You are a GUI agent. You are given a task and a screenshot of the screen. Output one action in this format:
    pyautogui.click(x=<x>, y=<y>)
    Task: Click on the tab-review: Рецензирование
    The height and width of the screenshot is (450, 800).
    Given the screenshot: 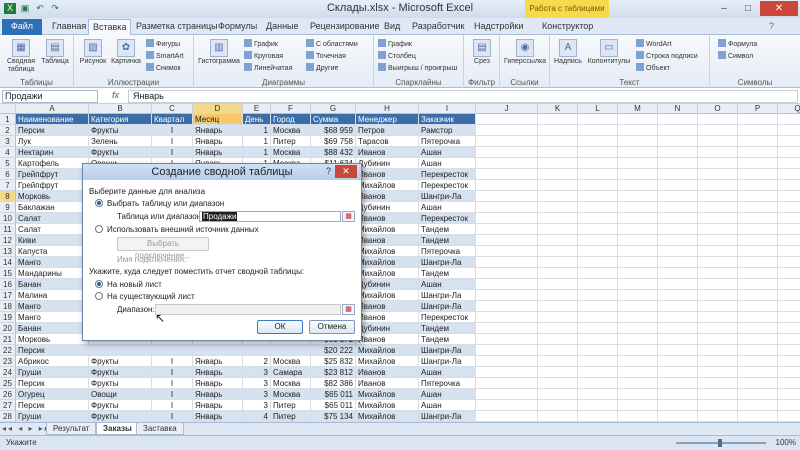 What is the action you would take?
    pyautogui.click(x=345, y=27)
    